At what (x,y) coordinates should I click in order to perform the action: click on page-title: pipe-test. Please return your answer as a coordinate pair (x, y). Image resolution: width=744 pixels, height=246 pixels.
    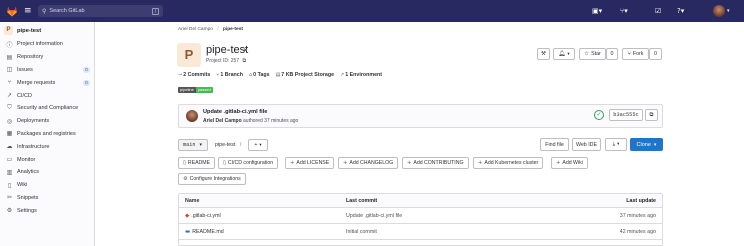
    Looking at the image, I should click on (227, 50).